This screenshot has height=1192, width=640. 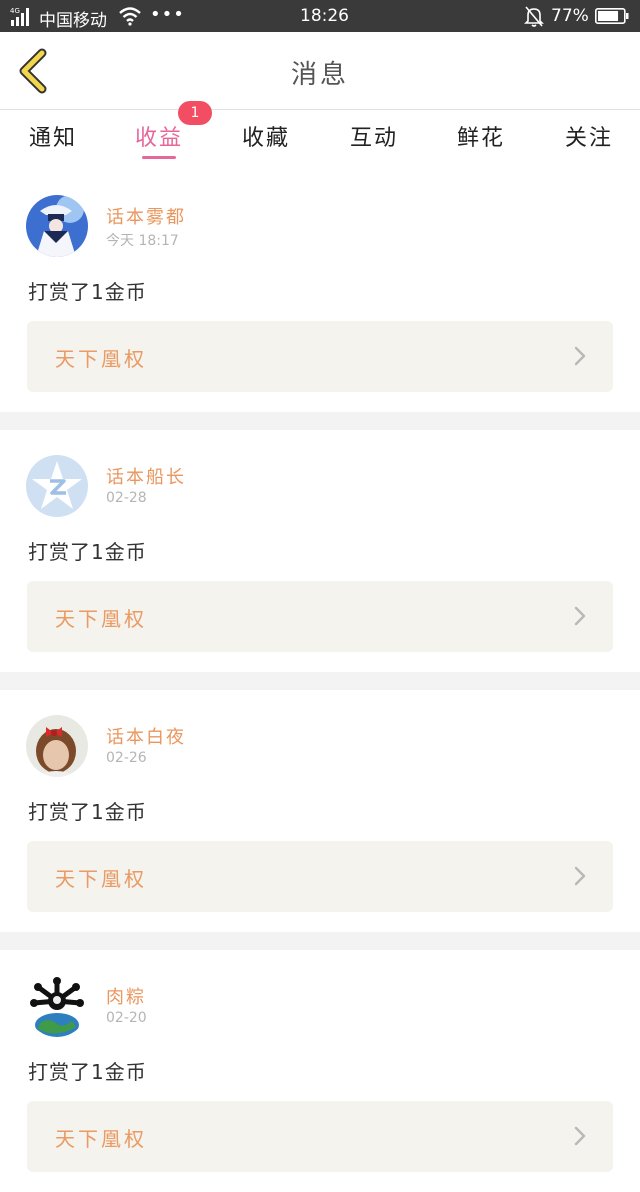 What do you see at coordinates (374, 136) in the screenshot?
I see `tab-interactions: 互动` at bounding box center [374, 136].